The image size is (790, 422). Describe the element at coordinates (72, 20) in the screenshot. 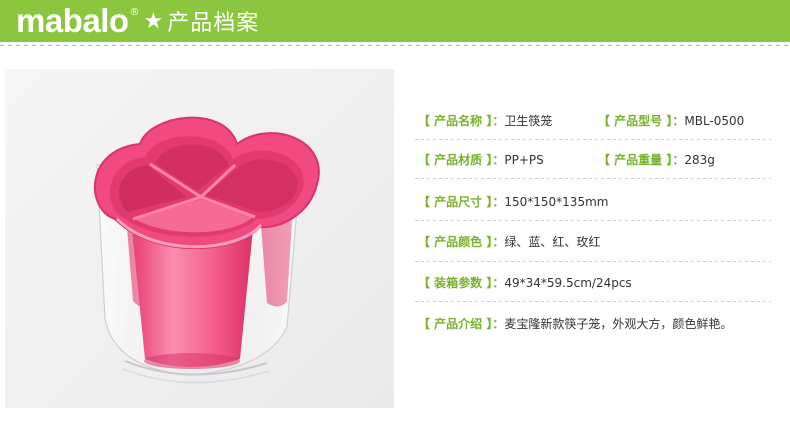

I see `brand-logo: mabalo` at that location.